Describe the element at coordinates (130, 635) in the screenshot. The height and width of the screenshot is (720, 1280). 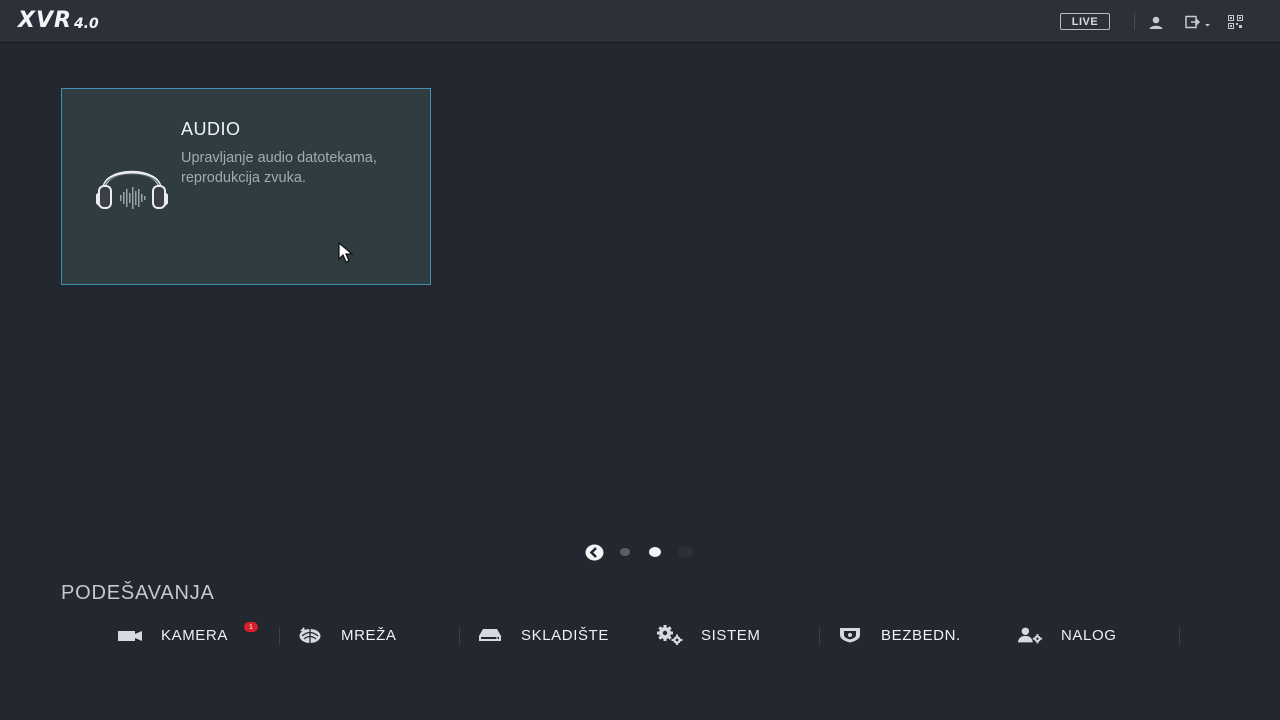
I see `camera-icon` at that location.